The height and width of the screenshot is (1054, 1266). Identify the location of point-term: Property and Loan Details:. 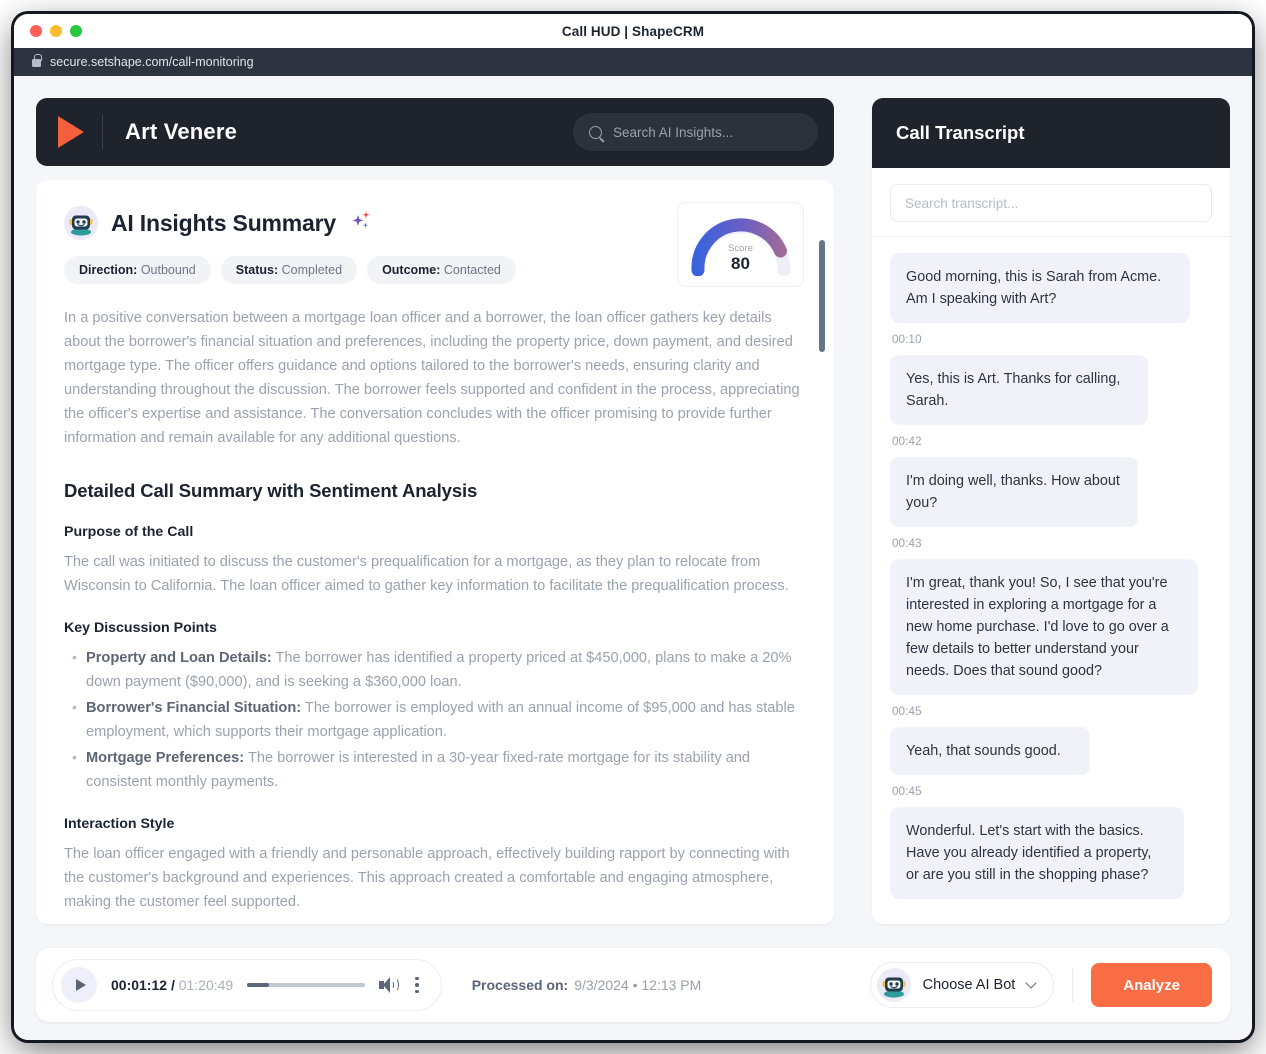
(179, 658).